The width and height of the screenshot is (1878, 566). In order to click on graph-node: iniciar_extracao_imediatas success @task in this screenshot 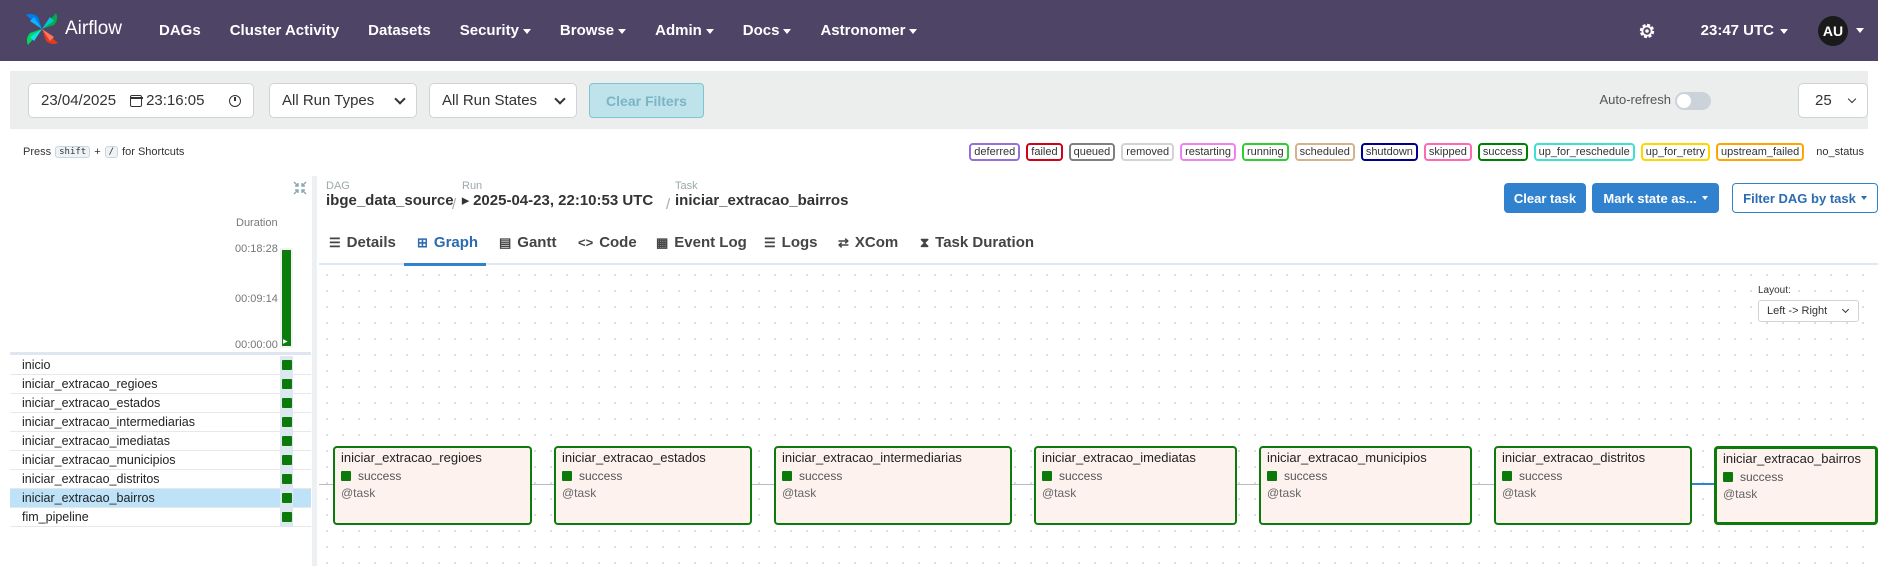, I will do `click(1135, 485)`.